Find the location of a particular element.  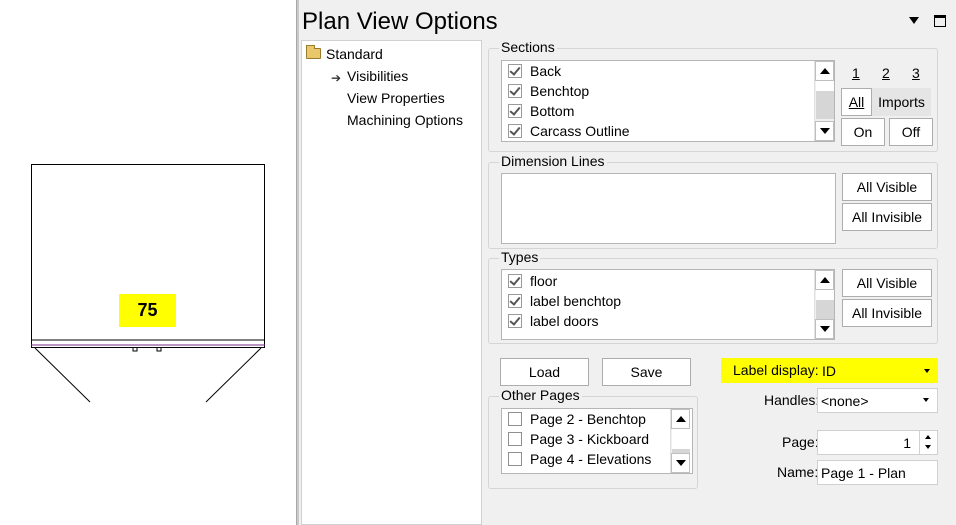

list-item: label benchtop is located at coordinates (564, 301).